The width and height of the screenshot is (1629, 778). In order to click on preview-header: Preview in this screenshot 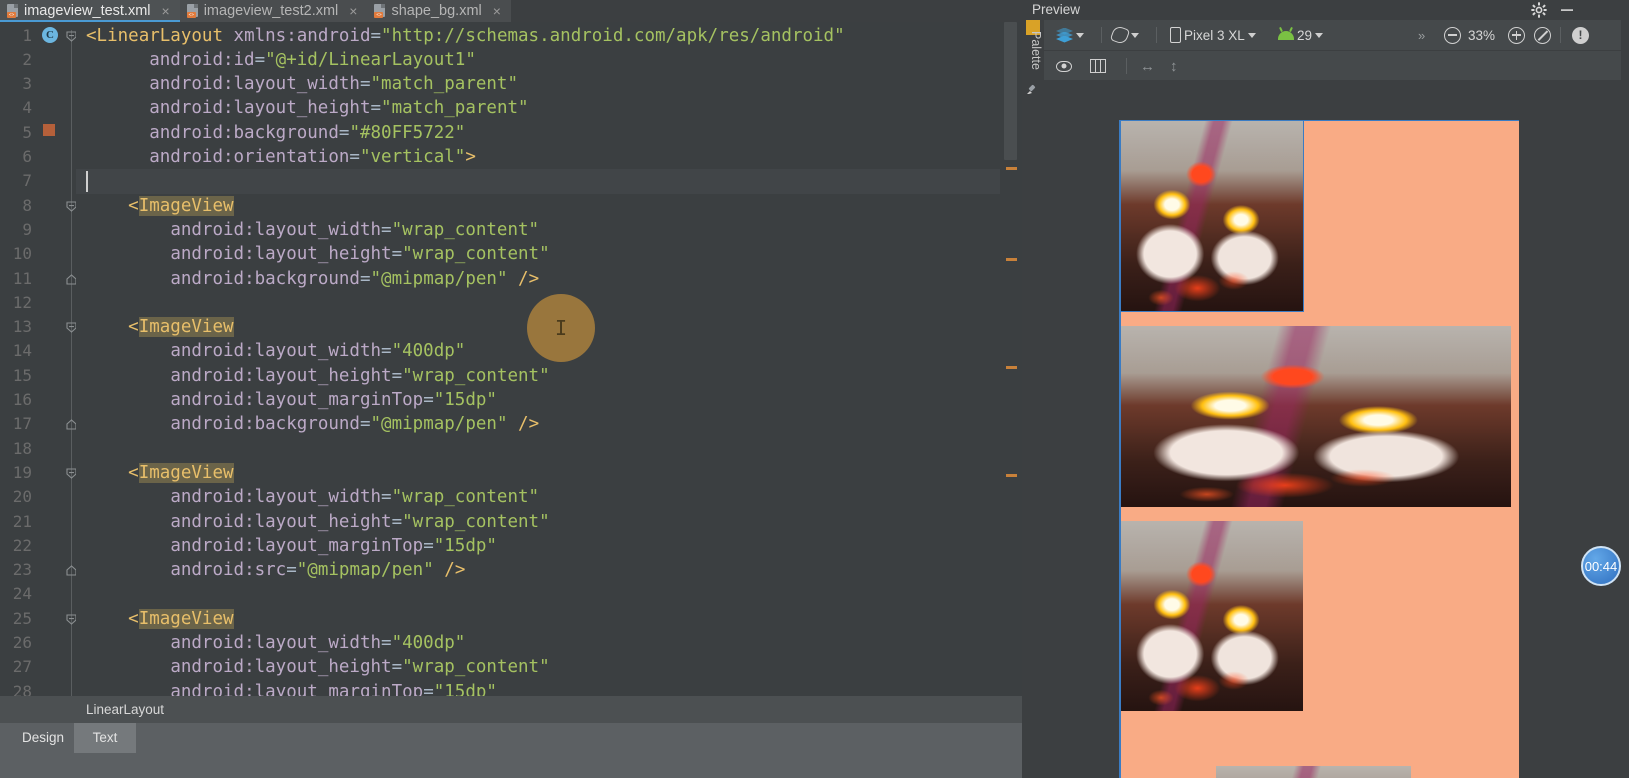, I will do `click(1325, 10)`.